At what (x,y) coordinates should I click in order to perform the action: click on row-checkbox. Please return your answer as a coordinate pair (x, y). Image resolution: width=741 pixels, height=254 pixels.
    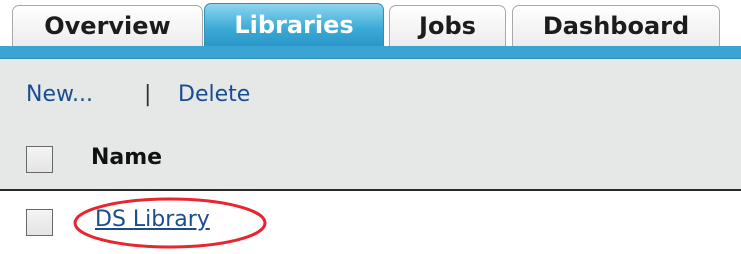
    Looking at the image, I should click on (39, 222).